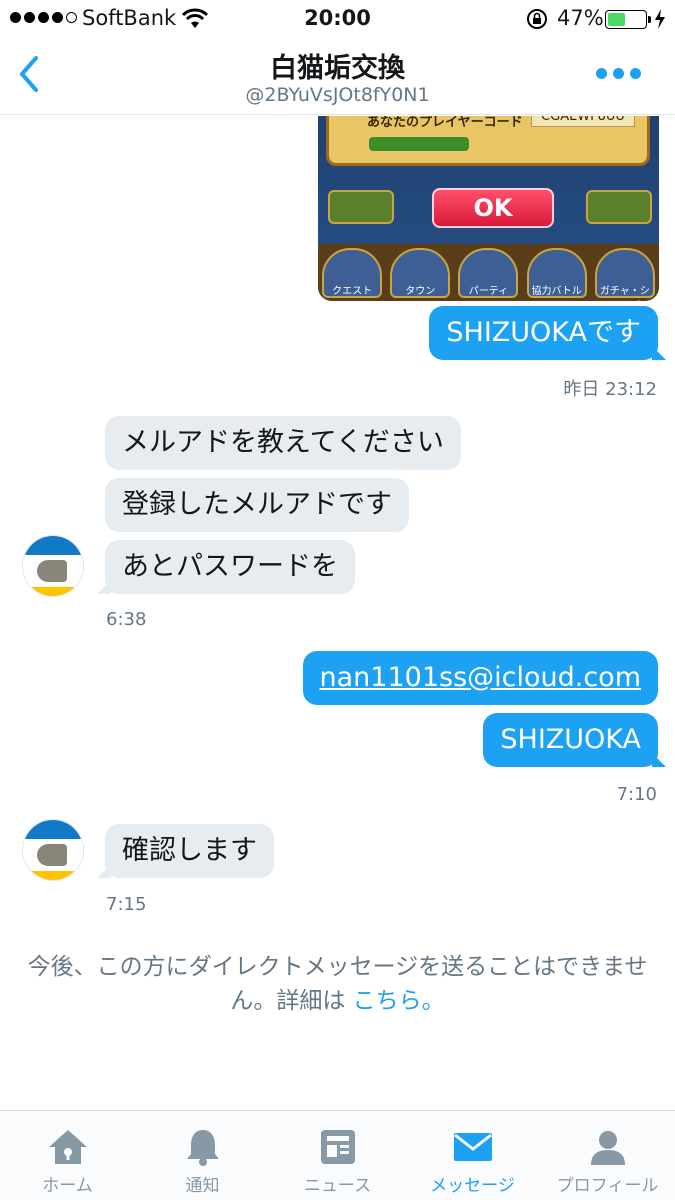 This screenshot has height=1200, width=675. Describe the element at coordinates (583, 121) in the screenshot. I see `player-code-value: CGAEWF8UU` at that location.